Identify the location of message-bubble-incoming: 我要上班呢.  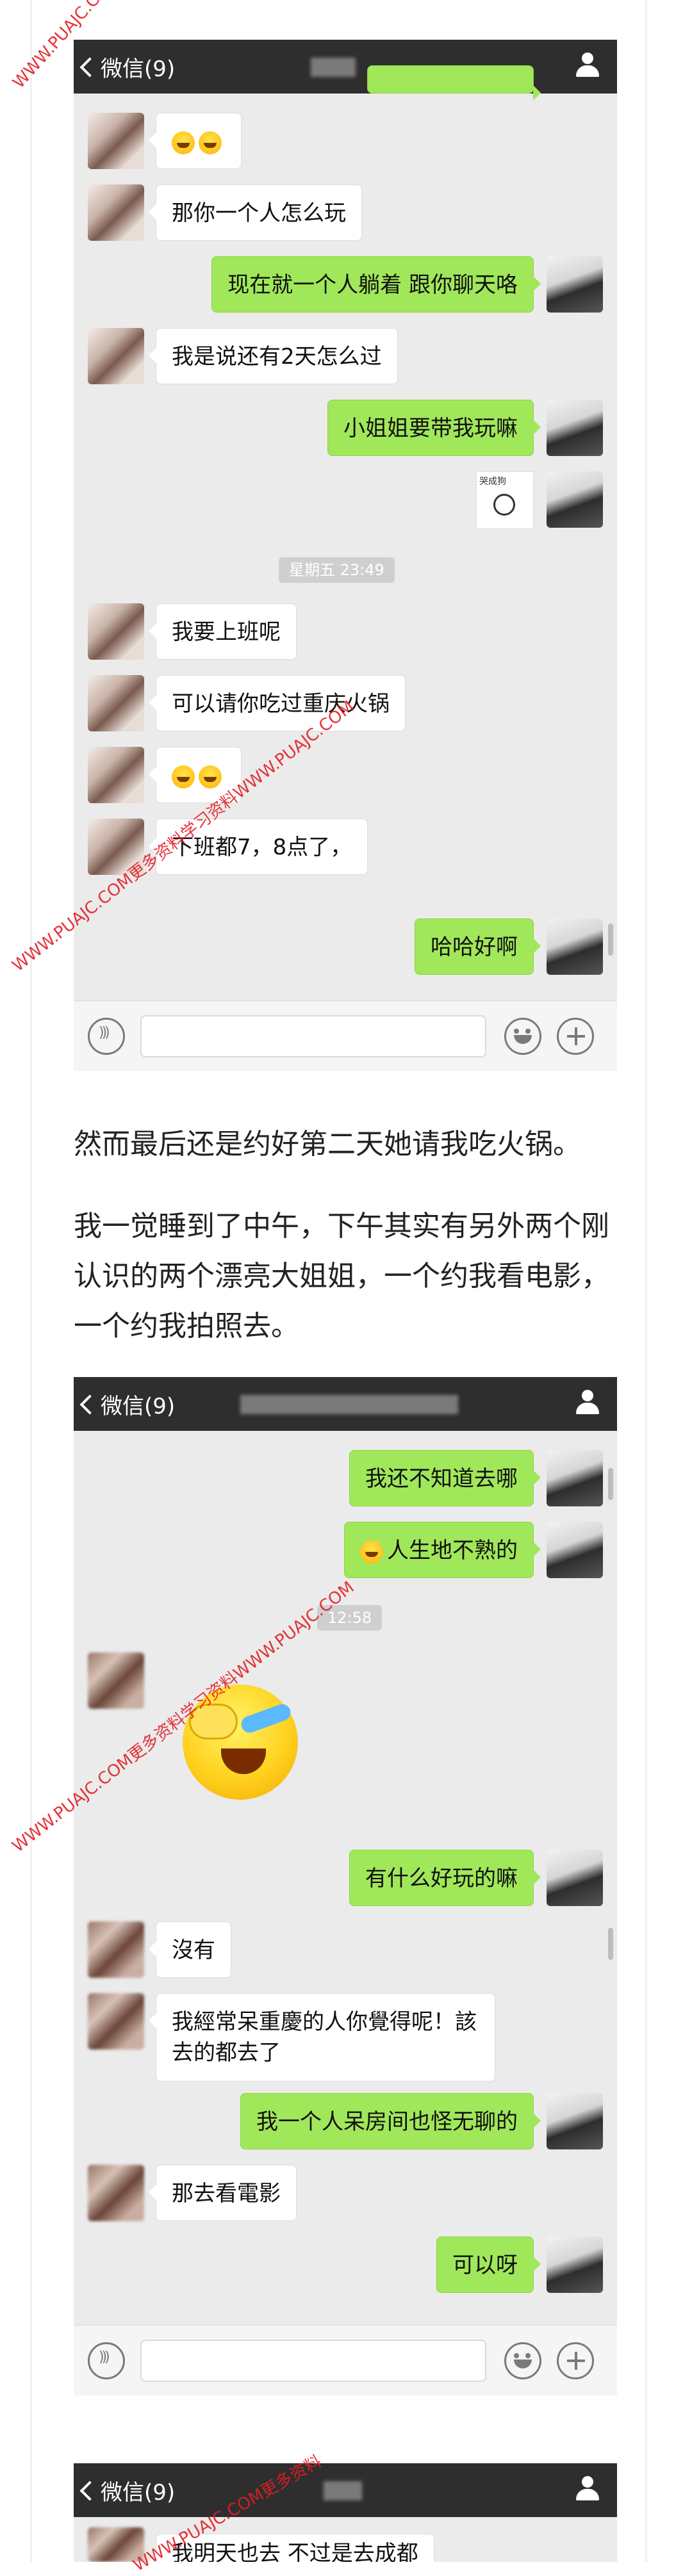
(223, 631).